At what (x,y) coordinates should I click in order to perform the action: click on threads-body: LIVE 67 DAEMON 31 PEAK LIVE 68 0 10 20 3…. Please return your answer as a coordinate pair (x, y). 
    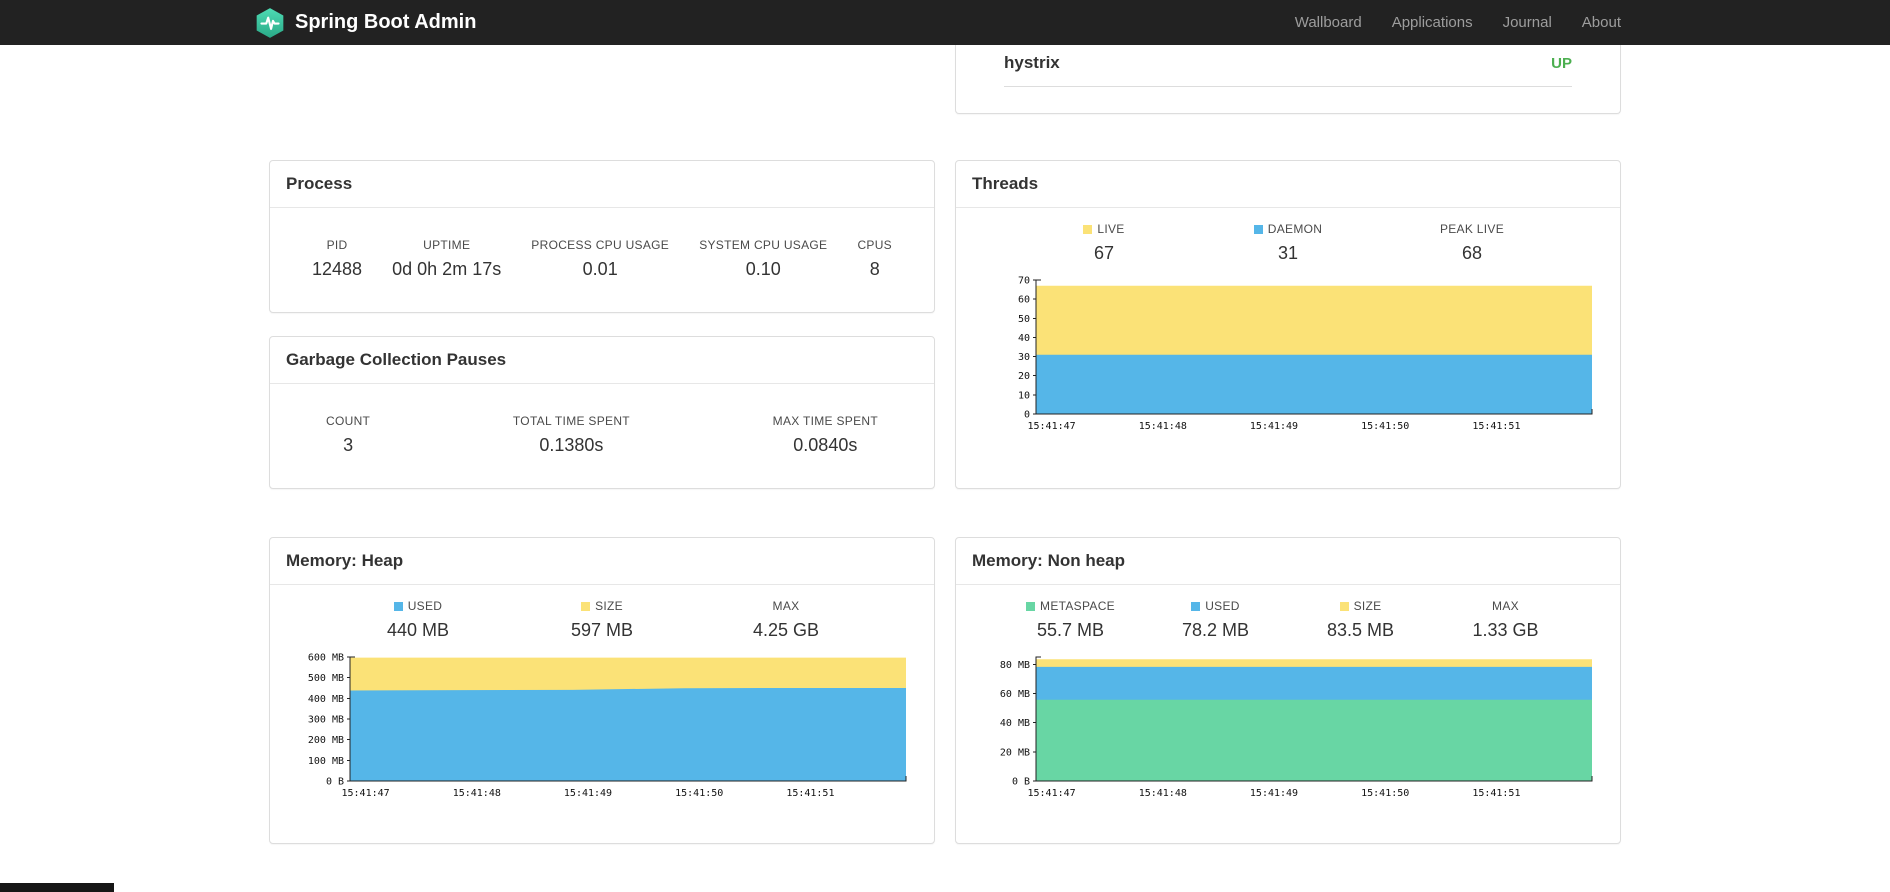
    Looking at the image, I should click on (1288, 329).